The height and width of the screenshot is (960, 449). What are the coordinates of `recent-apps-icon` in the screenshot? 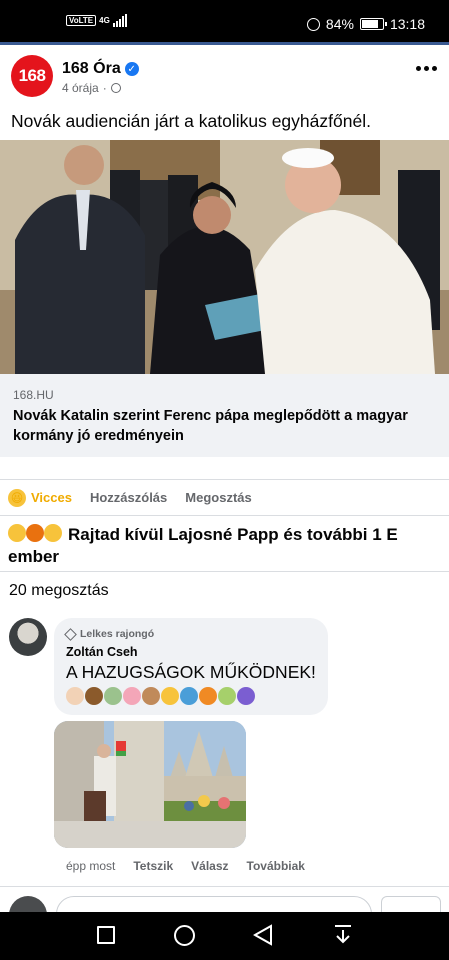 It's located at (106, 935).